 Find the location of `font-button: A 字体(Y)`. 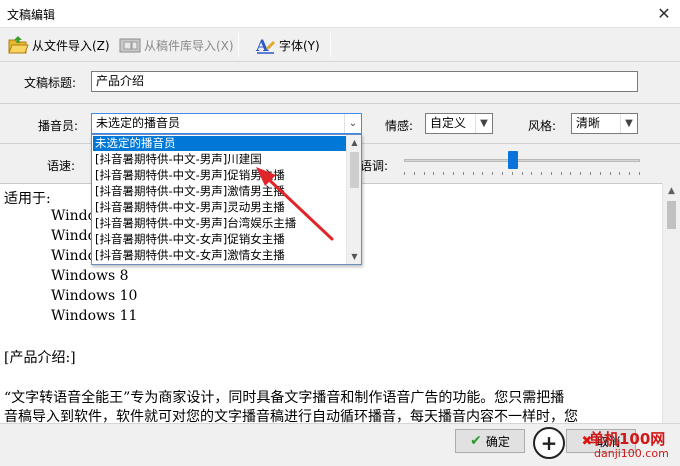

font-button: A 字体(Y) is located at coordinates (287, 45).